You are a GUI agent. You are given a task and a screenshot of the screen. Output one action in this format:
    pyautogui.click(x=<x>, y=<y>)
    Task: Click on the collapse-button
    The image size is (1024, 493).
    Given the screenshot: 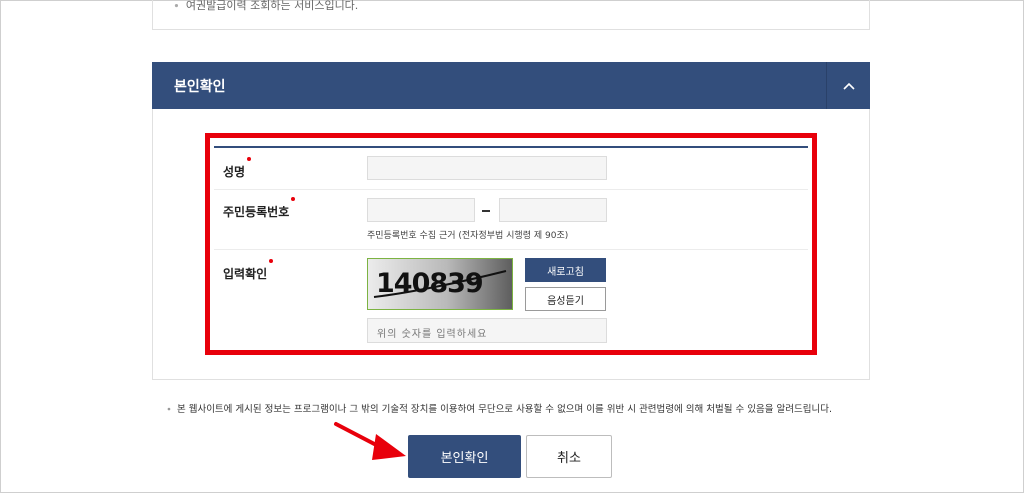 What is the action you would take?
    pyautogui.click(x=848, y=85)
    